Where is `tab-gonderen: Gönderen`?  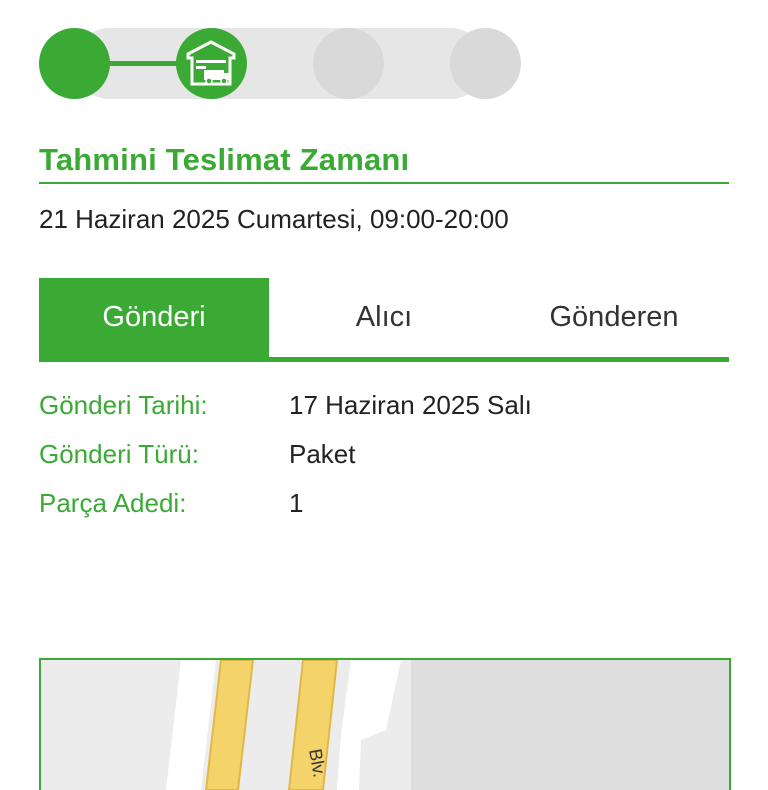
tab-gonderen: Gönderen is located at coordinates (614, 317).